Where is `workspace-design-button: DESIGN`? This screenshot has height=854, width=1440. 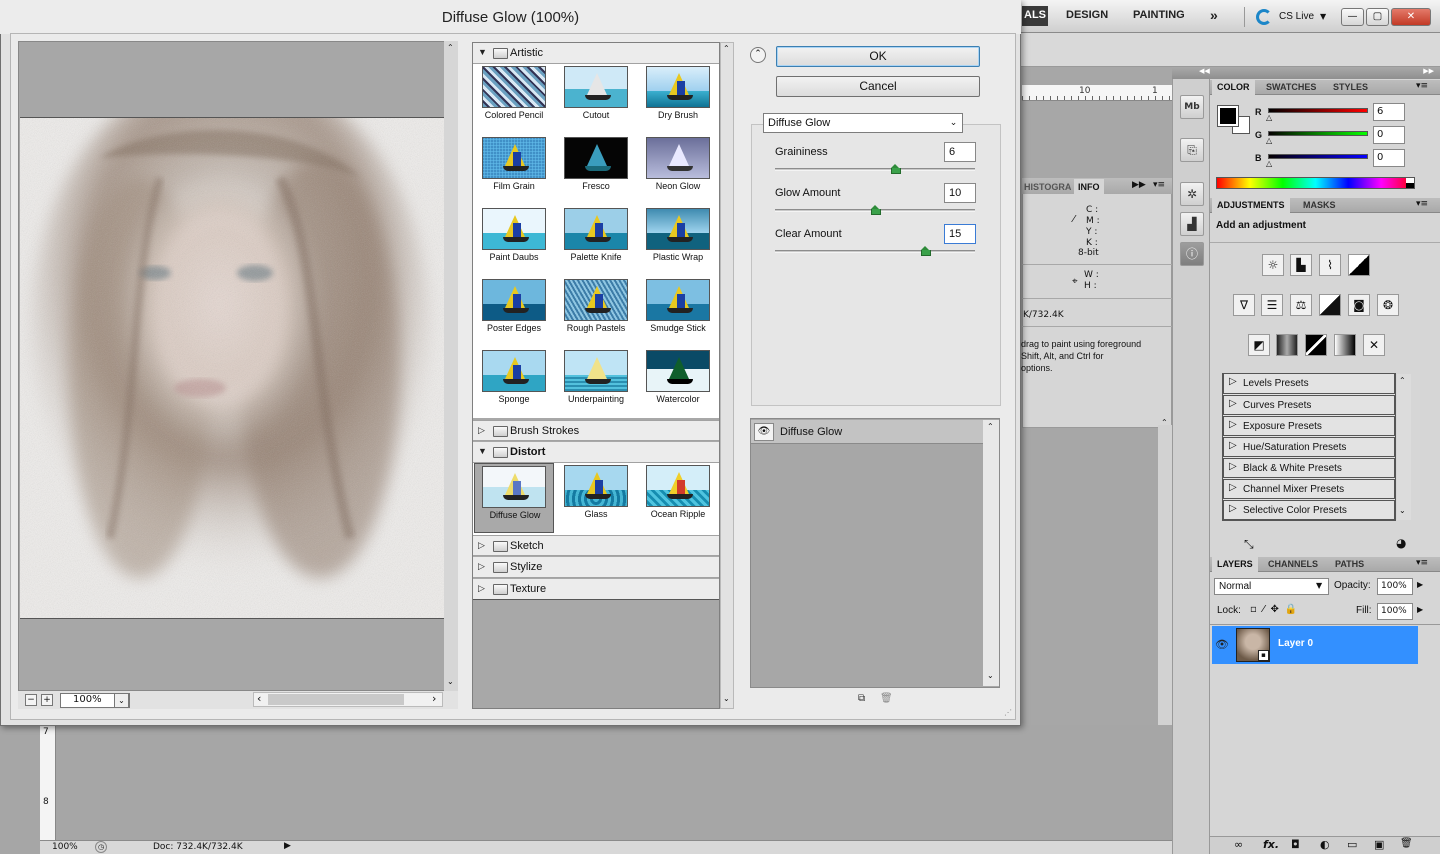 workspace-design-button: DESIGN is located at coordinates (1087, 15).